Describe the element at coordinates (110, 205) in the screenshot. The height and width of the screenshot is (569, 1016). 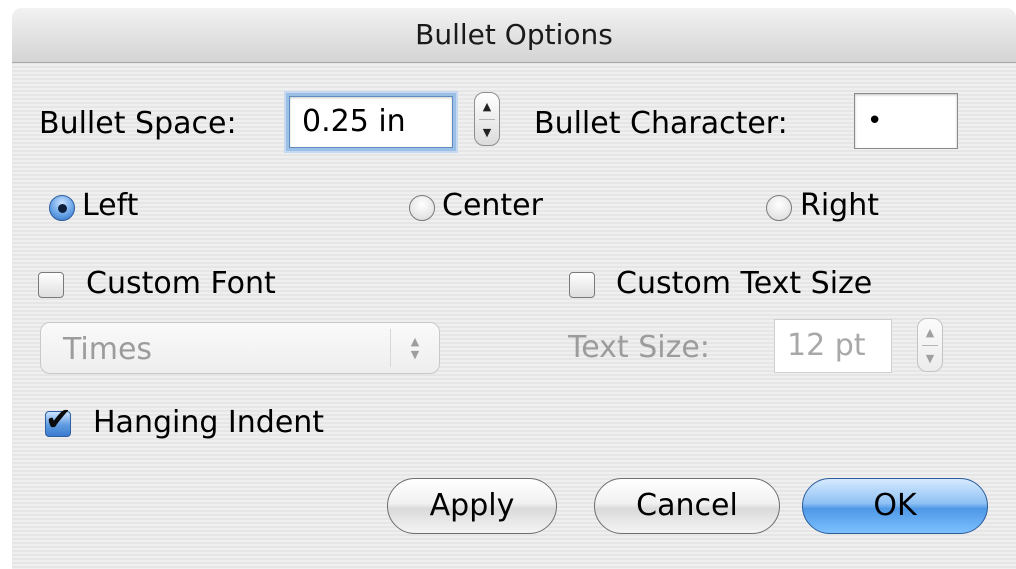
I see `radio-left-label: Left` at that location.